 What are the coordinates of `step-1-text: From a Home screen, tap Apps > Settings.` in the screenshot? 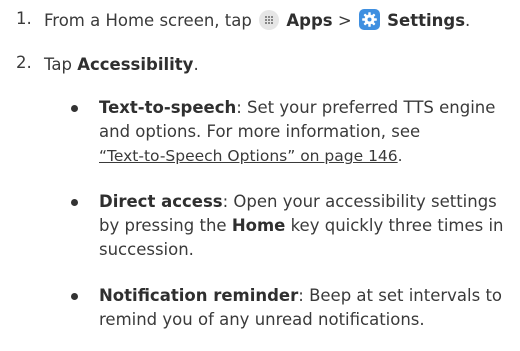 It's located at (257, 21).